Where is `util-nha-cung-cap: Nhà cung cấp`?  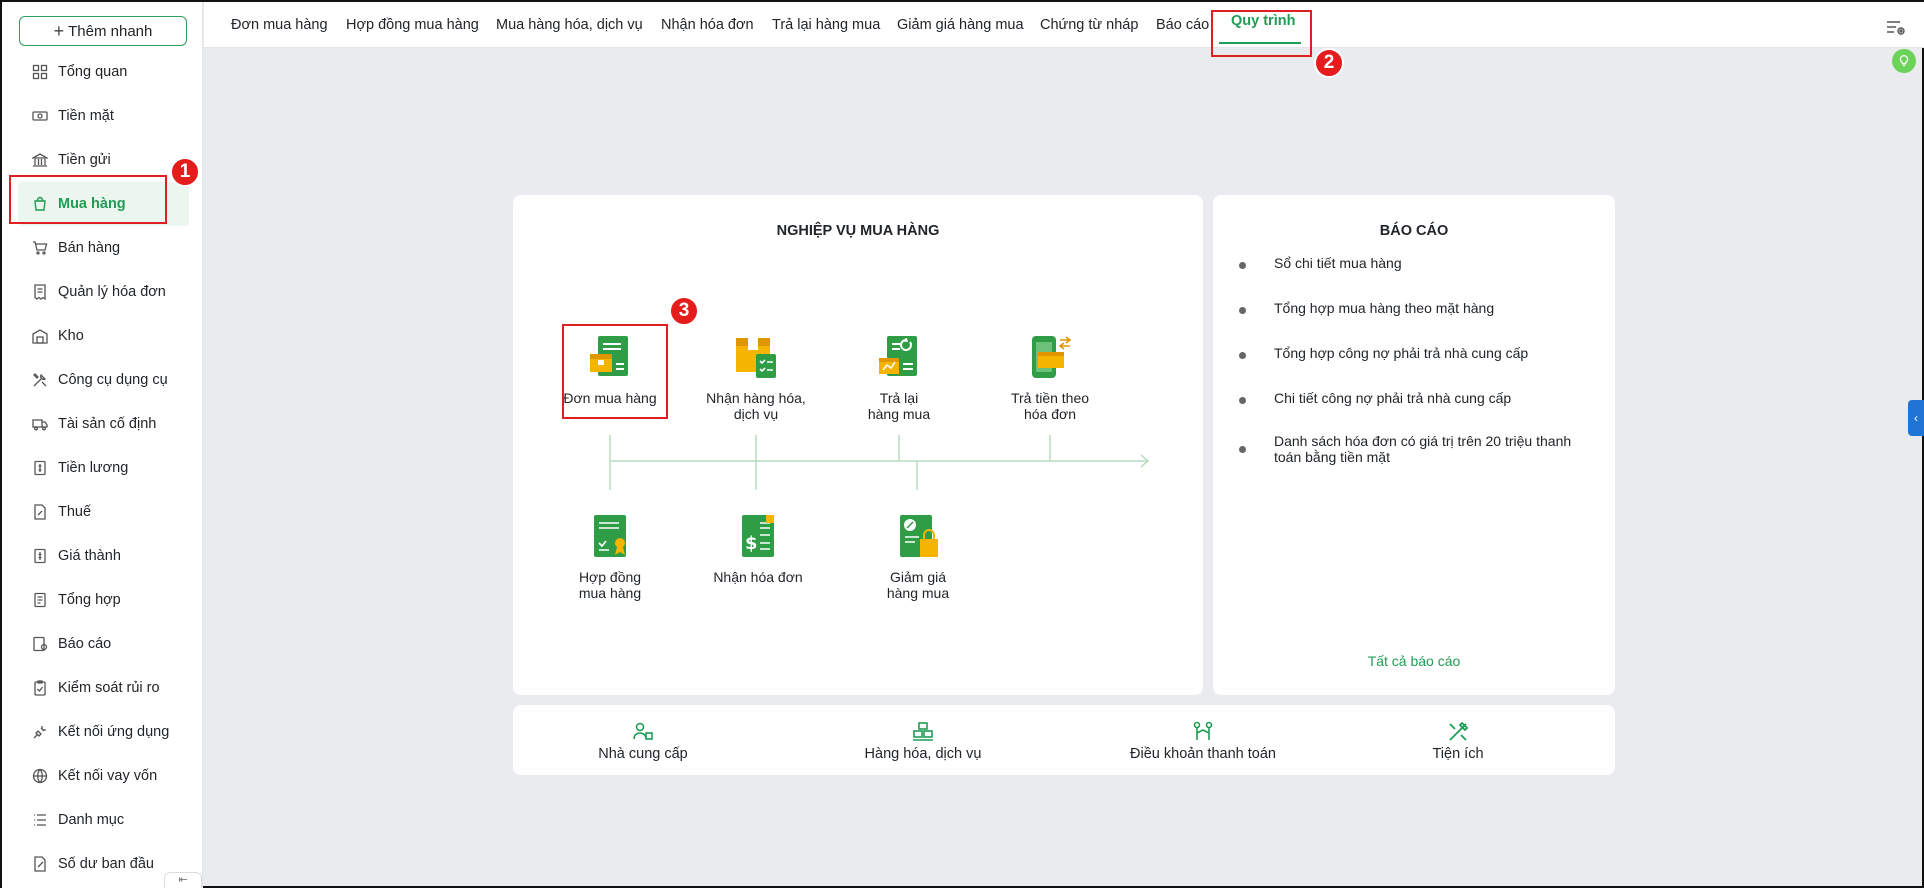
util-nha-cung-cap: Nhà cung cấp is located at coordinates (643, 741).